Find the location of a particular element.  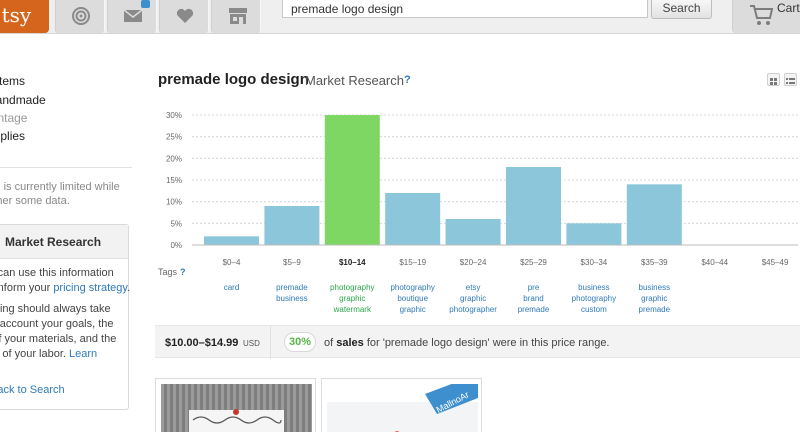

x-tick-label: $40–44 is located at coordinates (714, 262).